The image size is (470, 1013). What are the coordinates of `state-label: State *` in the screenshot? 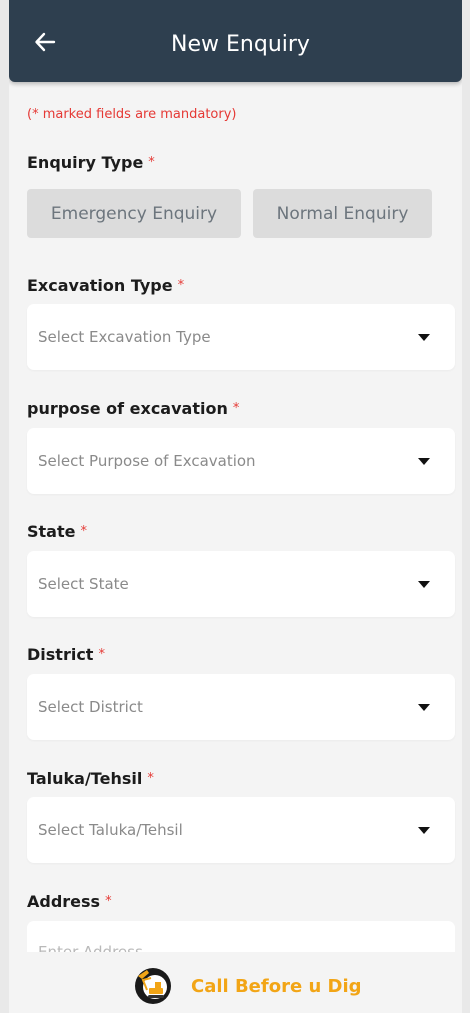 It's located at (57, 532).